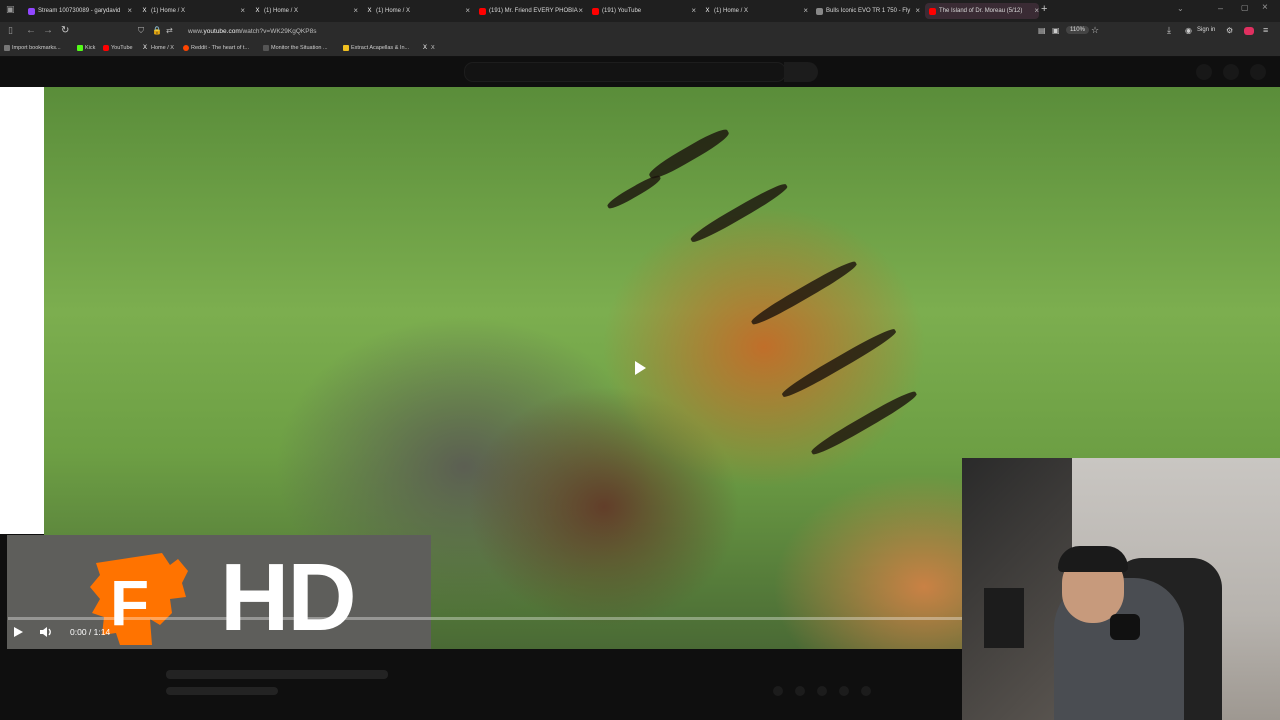 This screenshot has height=720, width=1280. Describe the element at coordinates (485, 618) in the screenshot. I see `progress-bar` at that location.